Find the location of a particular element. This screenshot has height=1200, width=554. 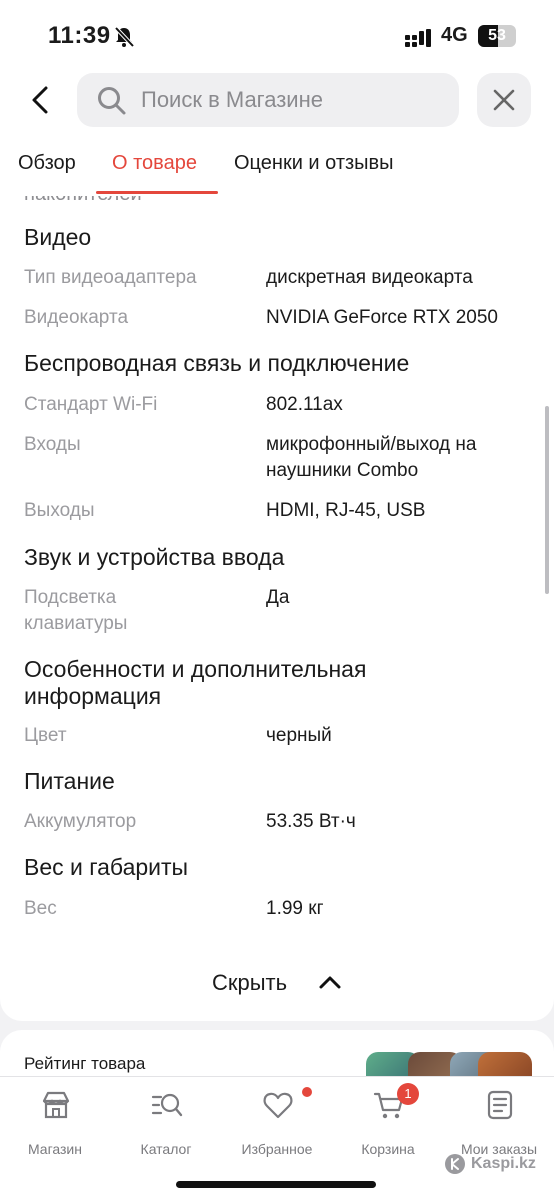

catalog-search-icon is located at coordinates (167, 1105).